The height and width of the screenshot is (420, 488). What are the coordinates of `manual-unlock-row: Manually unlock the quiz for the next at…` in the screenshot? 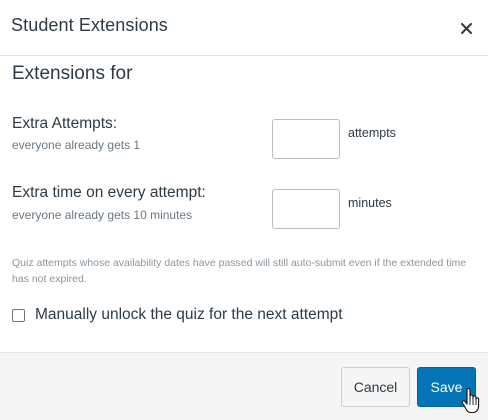 It's located at (177, 315).